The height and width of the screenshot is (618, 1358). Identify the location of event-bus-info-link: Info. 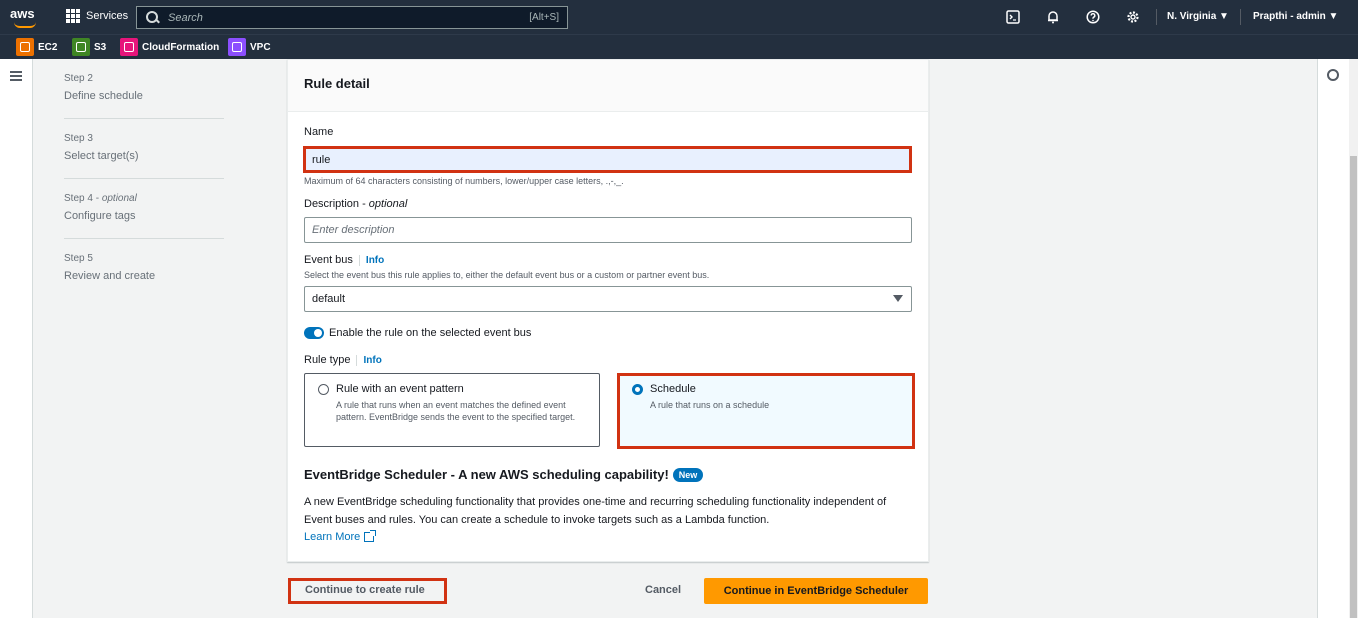
(371, 260).